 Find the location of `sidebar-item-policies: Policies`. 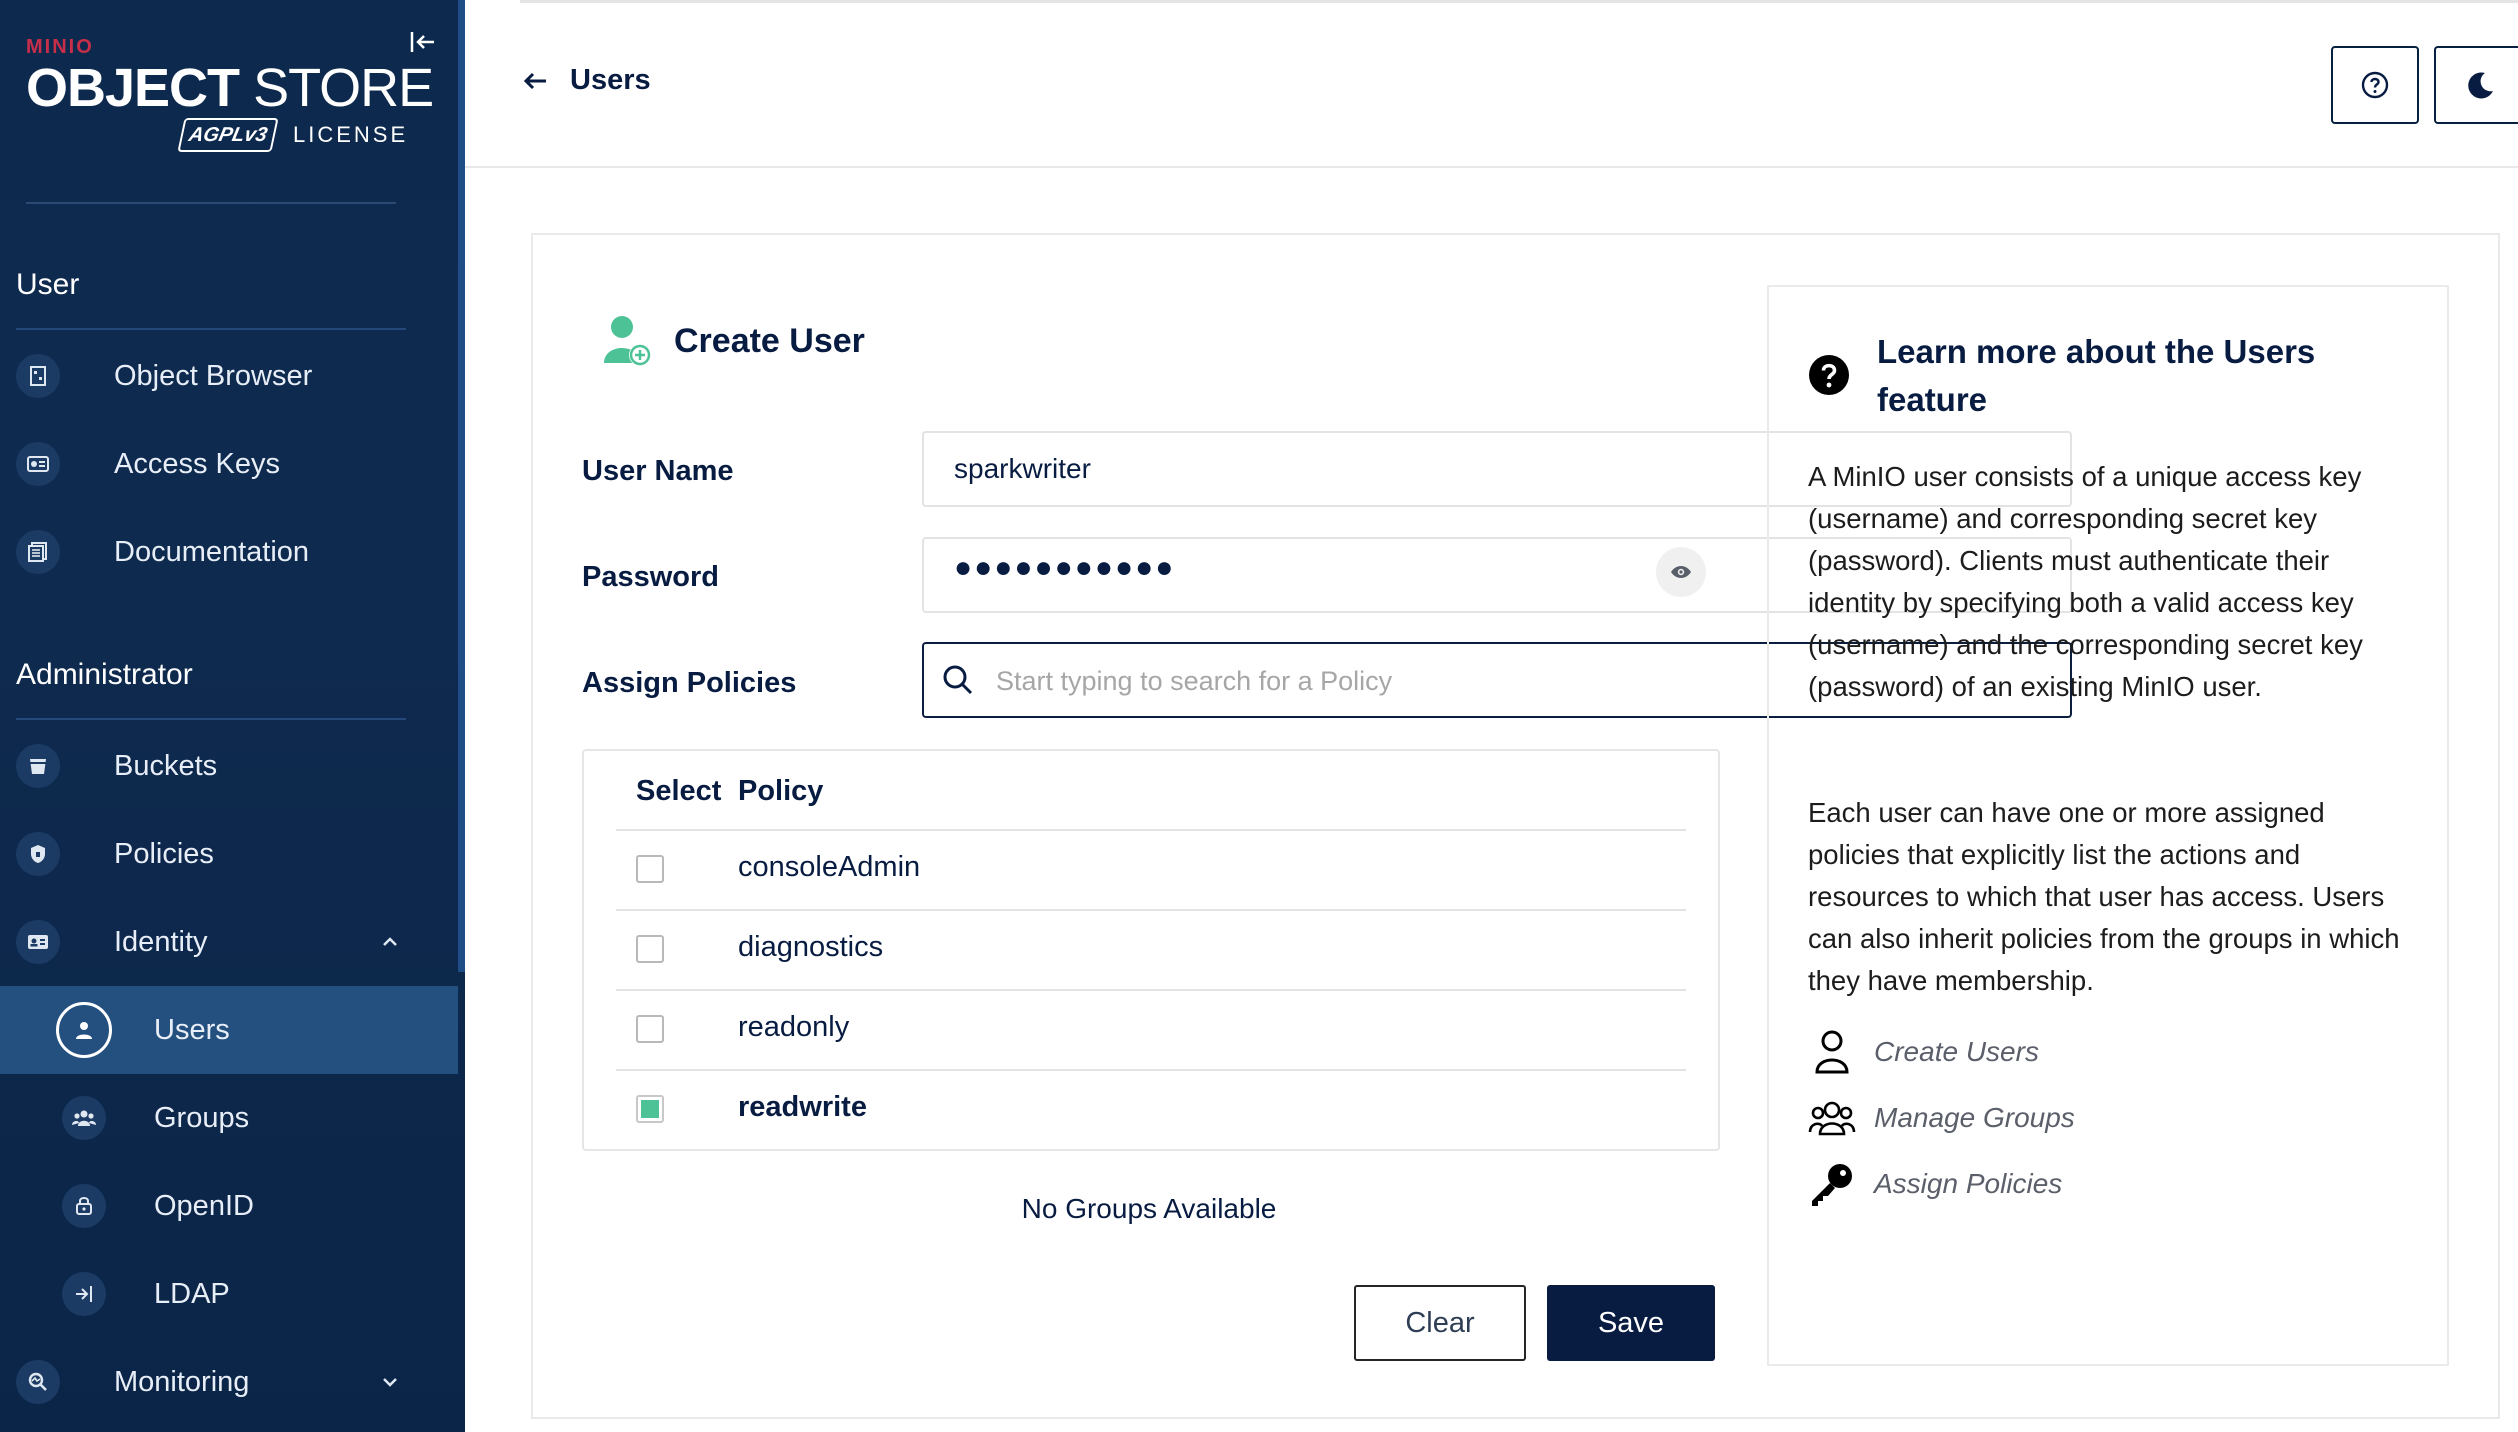

sidebar-item-policies: Policies is located at coordinates (229, 854).